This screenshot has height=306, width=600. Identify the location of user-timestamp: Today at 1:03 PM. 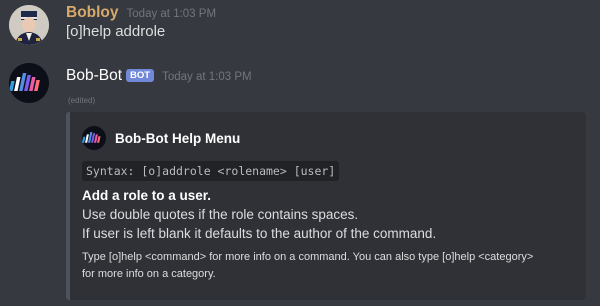
(172, 14).